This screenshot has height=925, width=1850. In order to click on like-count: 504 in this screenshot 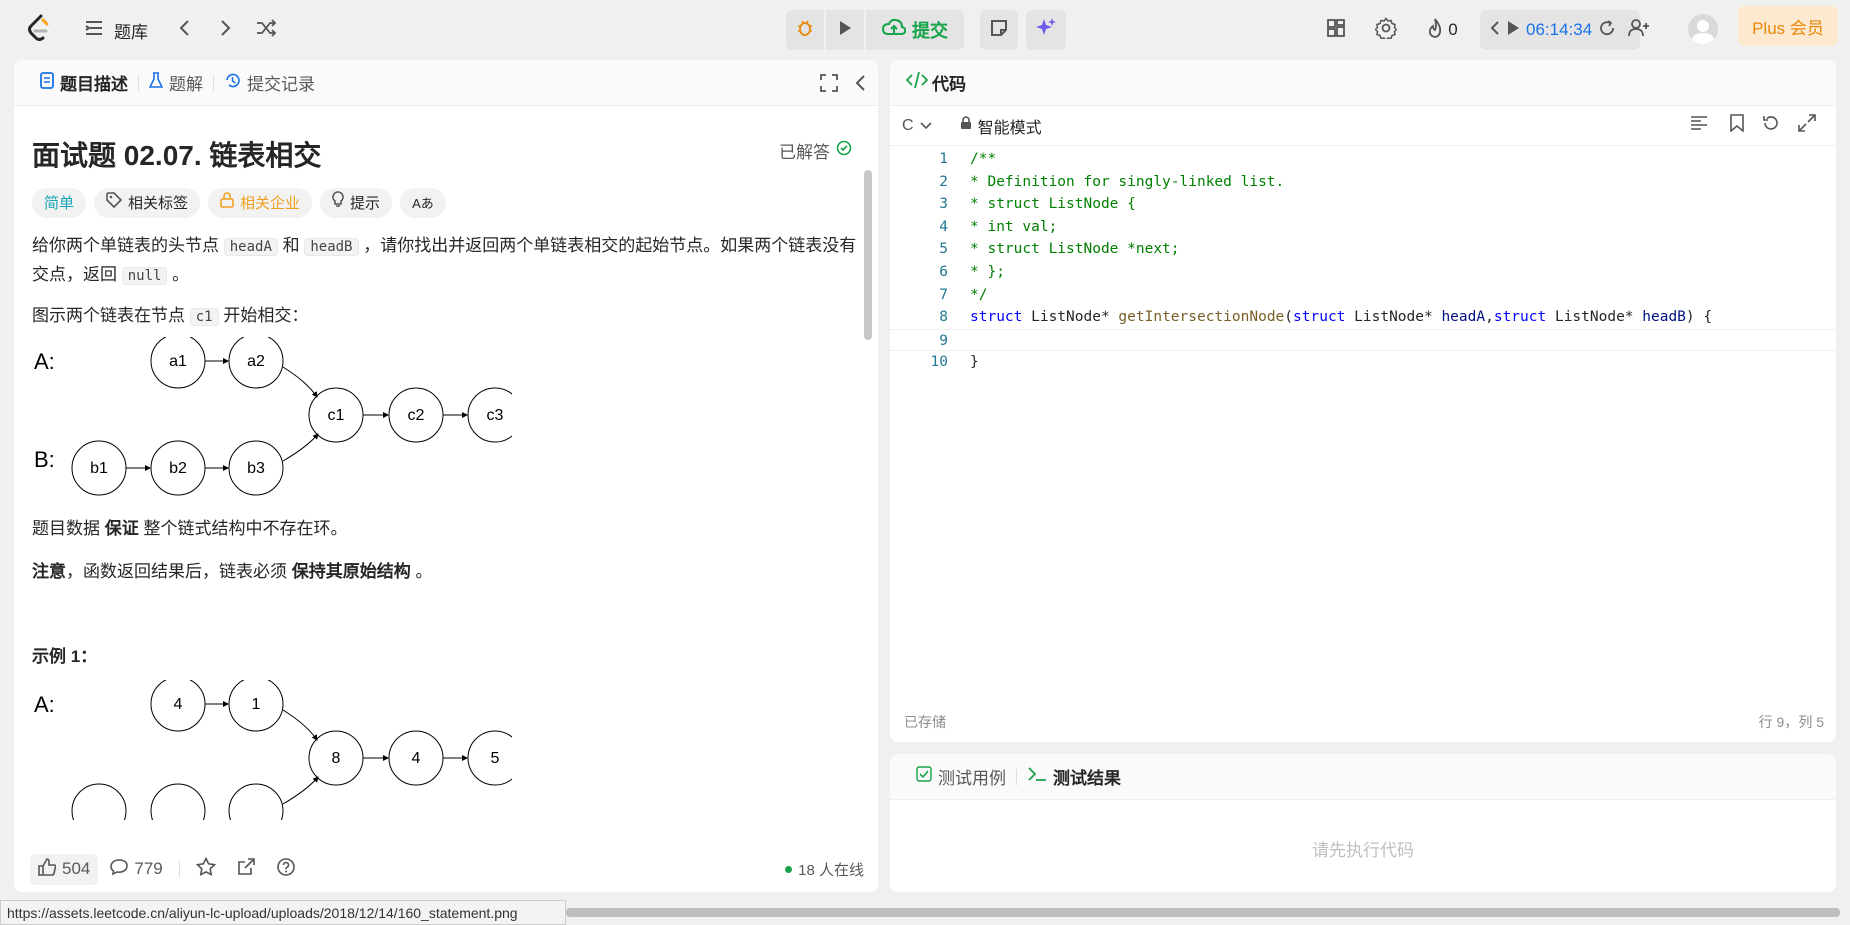, I will do `click(76, 868)`.